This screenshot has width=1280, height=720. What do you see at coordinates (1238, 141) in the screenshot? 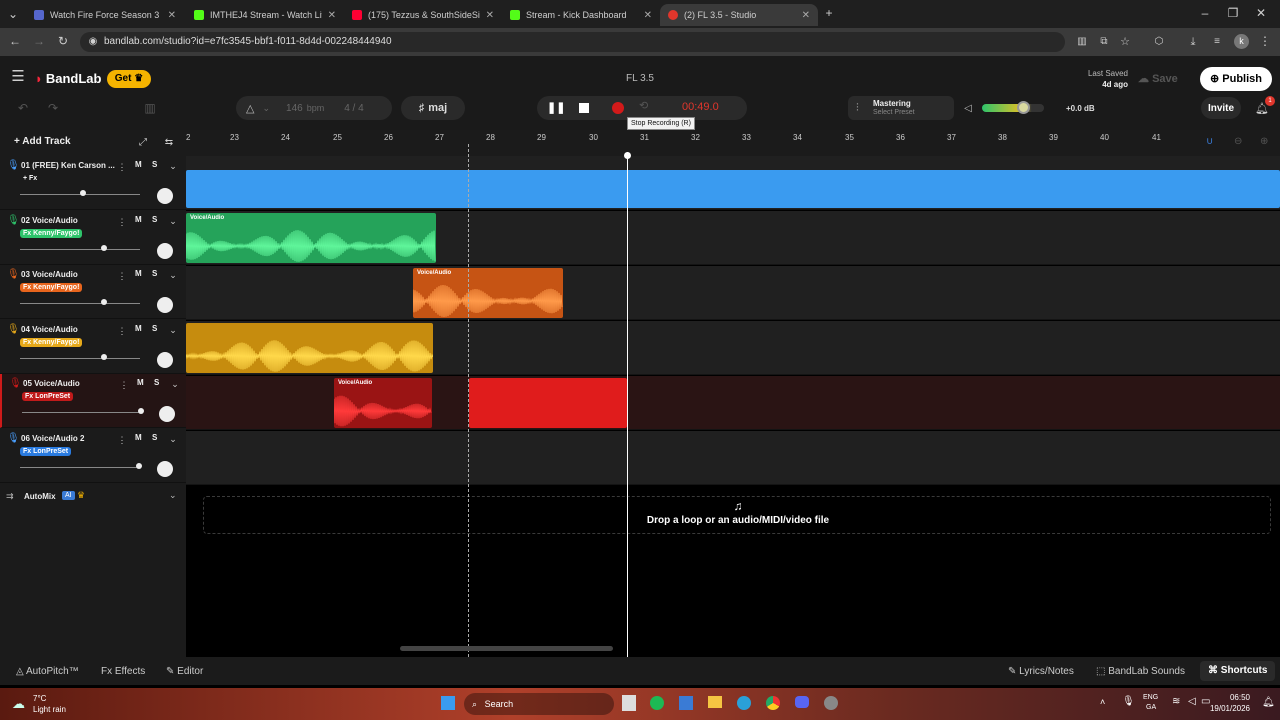
I see `zoom-out-icon: ⊖` at bounding box center [1238, 141].